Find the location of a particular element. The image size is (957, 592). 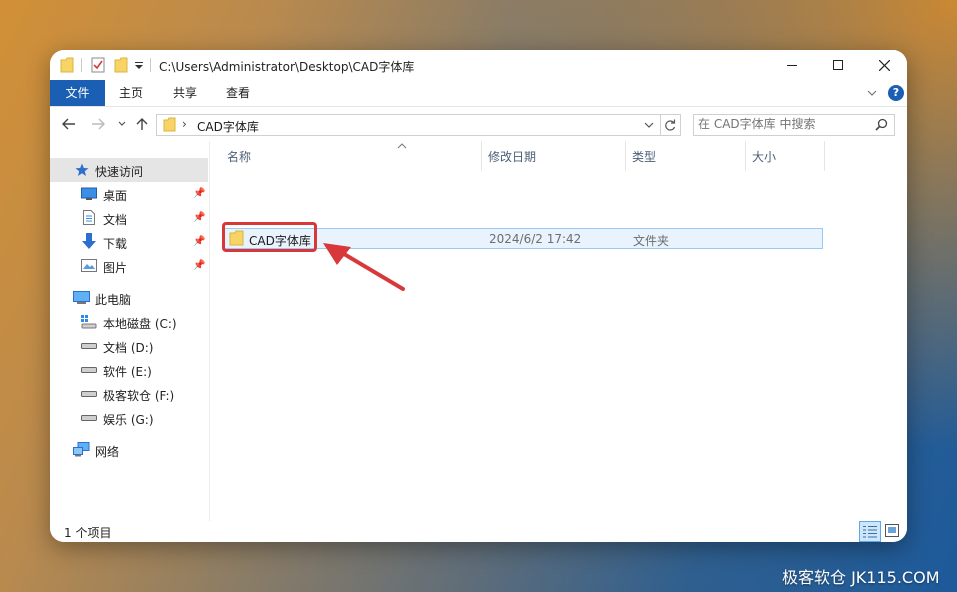

back-arrow-icon is located at coordinates (69, 124).